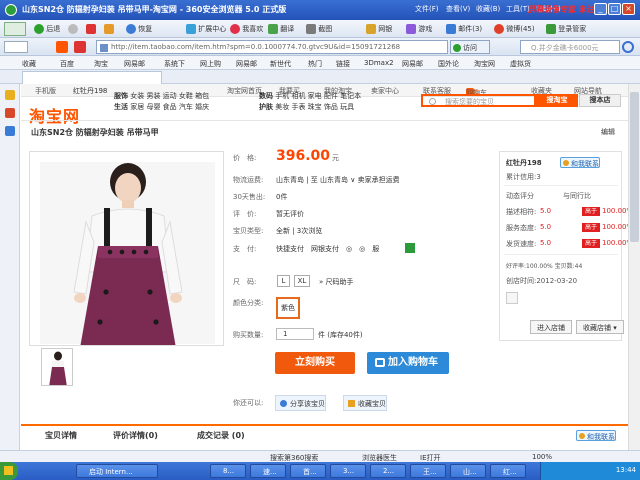 Image resolution: width=640 pixels, height=480 pixels. I want to click on edit-link: 编辑, so click(608, 132).